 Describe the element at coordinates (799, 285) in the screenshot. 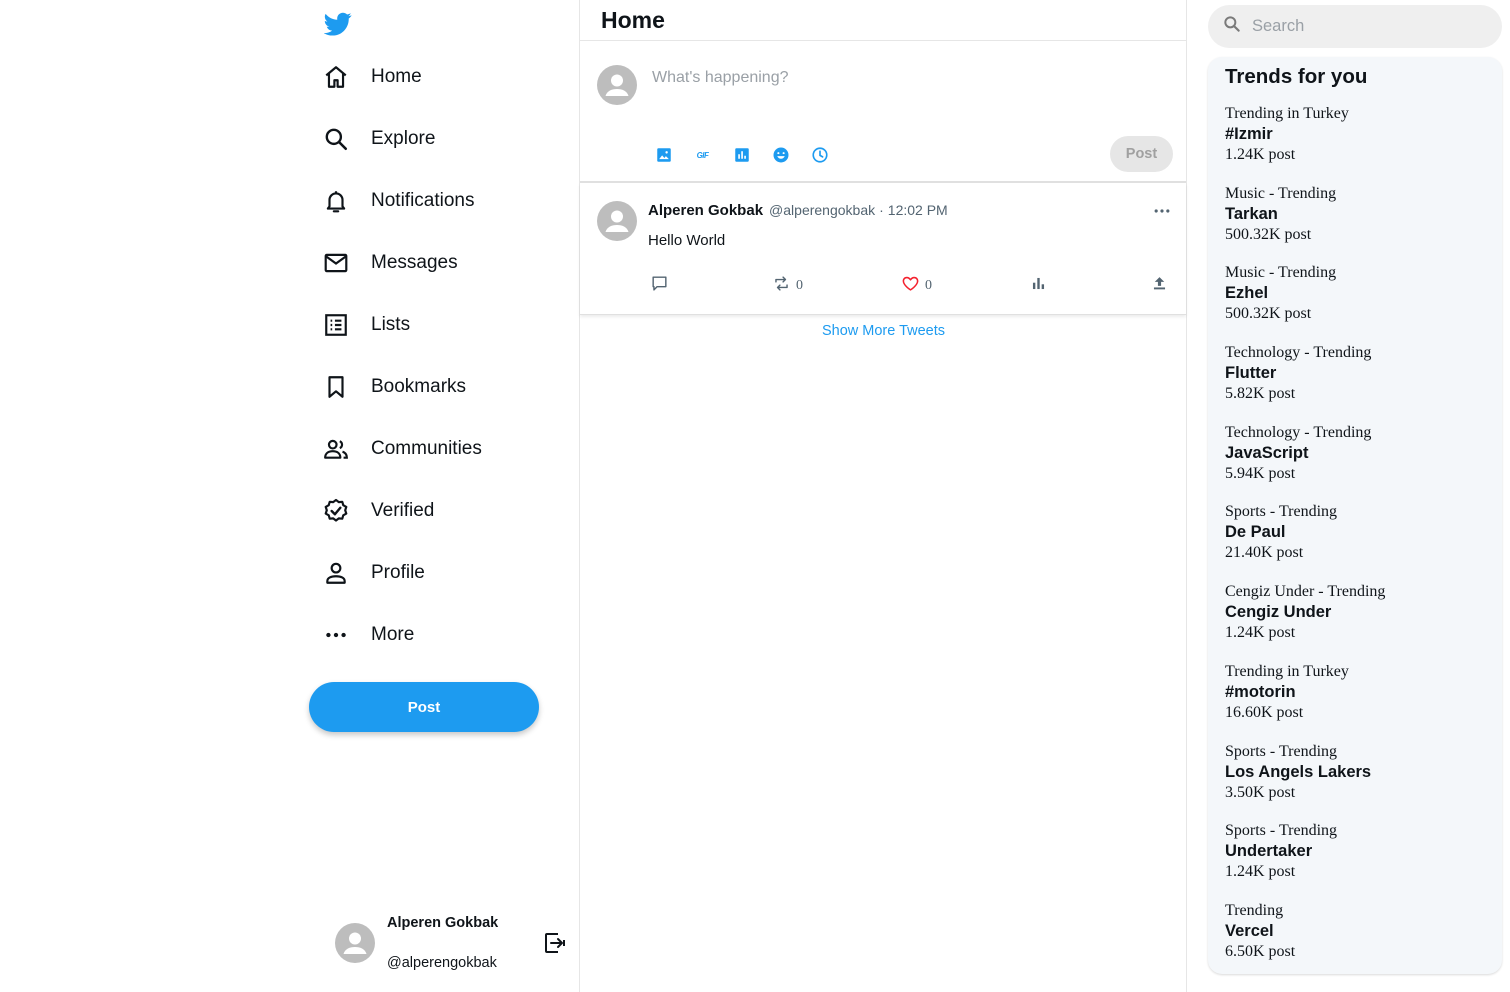

I see `retweet-count: 0` at that location.